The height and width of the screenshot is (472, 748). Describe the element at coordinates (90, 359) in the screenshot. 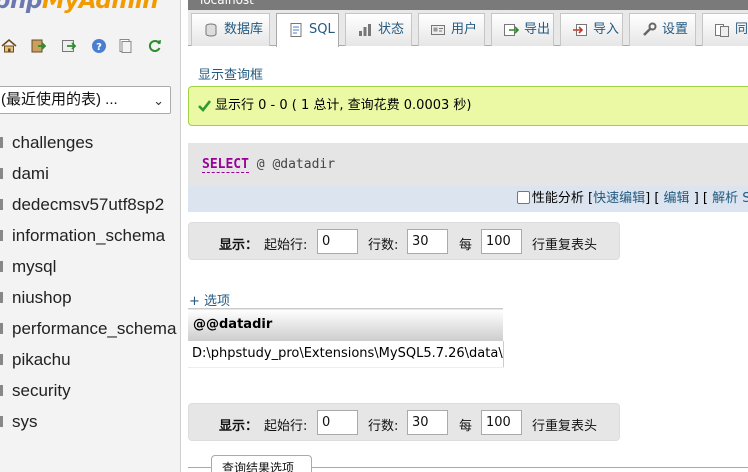

I see `database-item: pikachu` at that location.